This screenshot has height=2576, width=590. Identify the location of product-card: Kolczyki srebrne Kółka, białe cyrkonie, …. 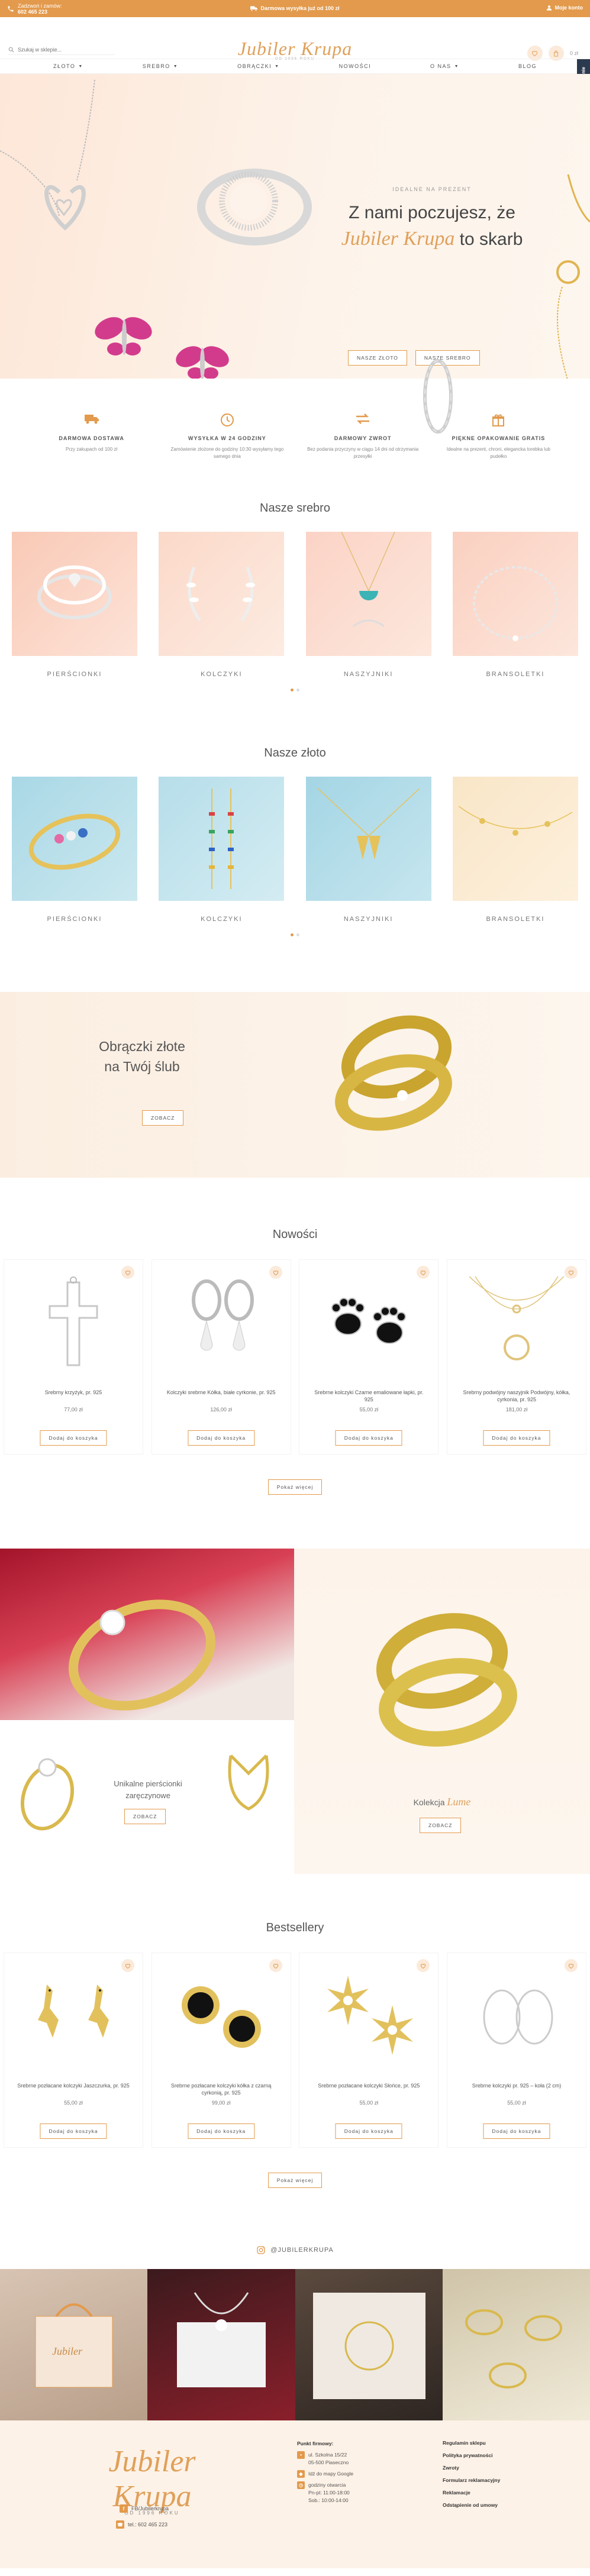
(221, 1357).